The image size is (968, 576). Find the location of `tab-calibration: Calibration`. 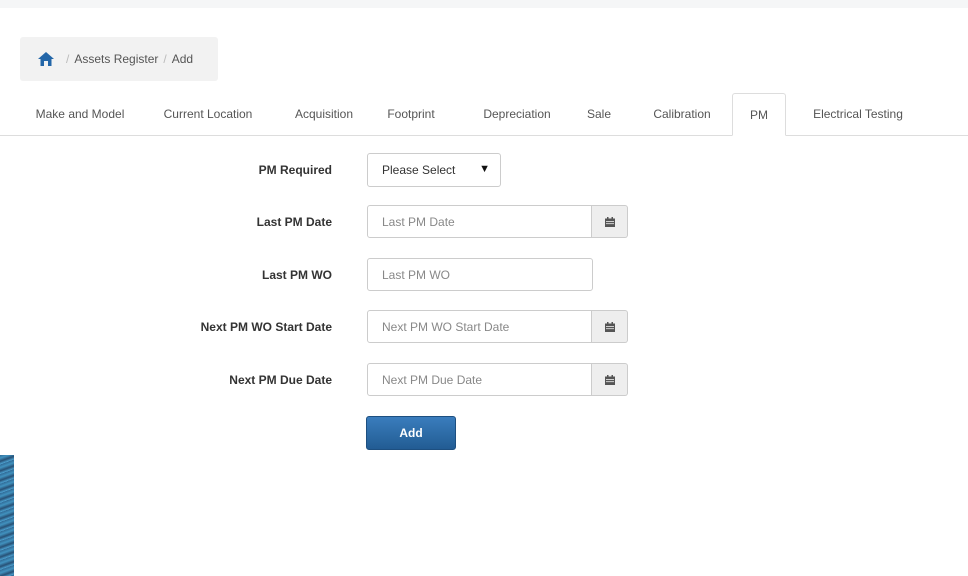

tab-calibration: Calibration is located at coordinates (682, 114).